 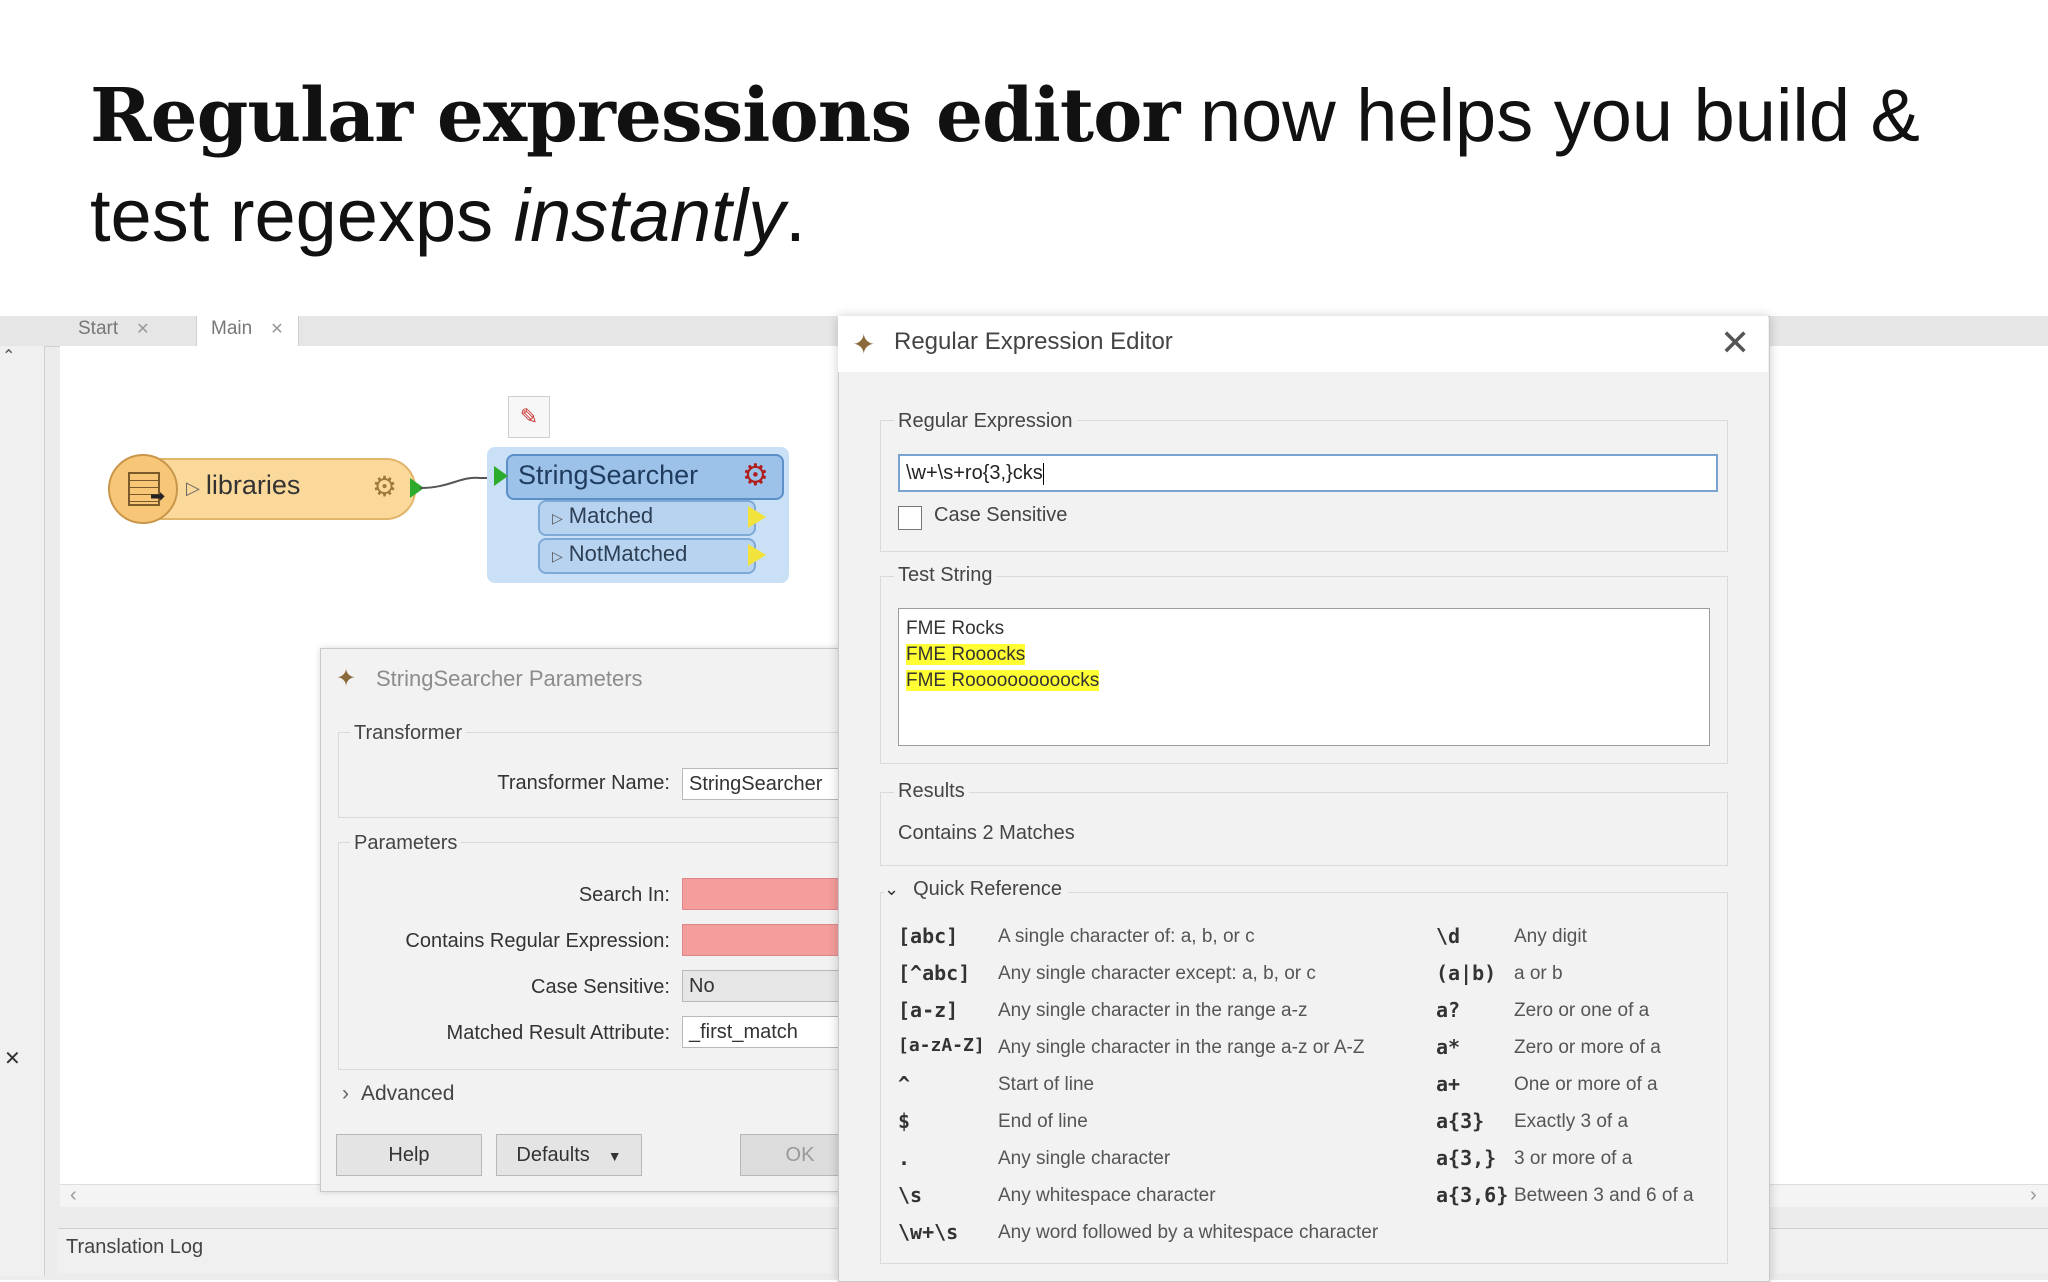 I want to click on qr-desc: Any single character in the range a-z, so click(x=1153, y=1010).